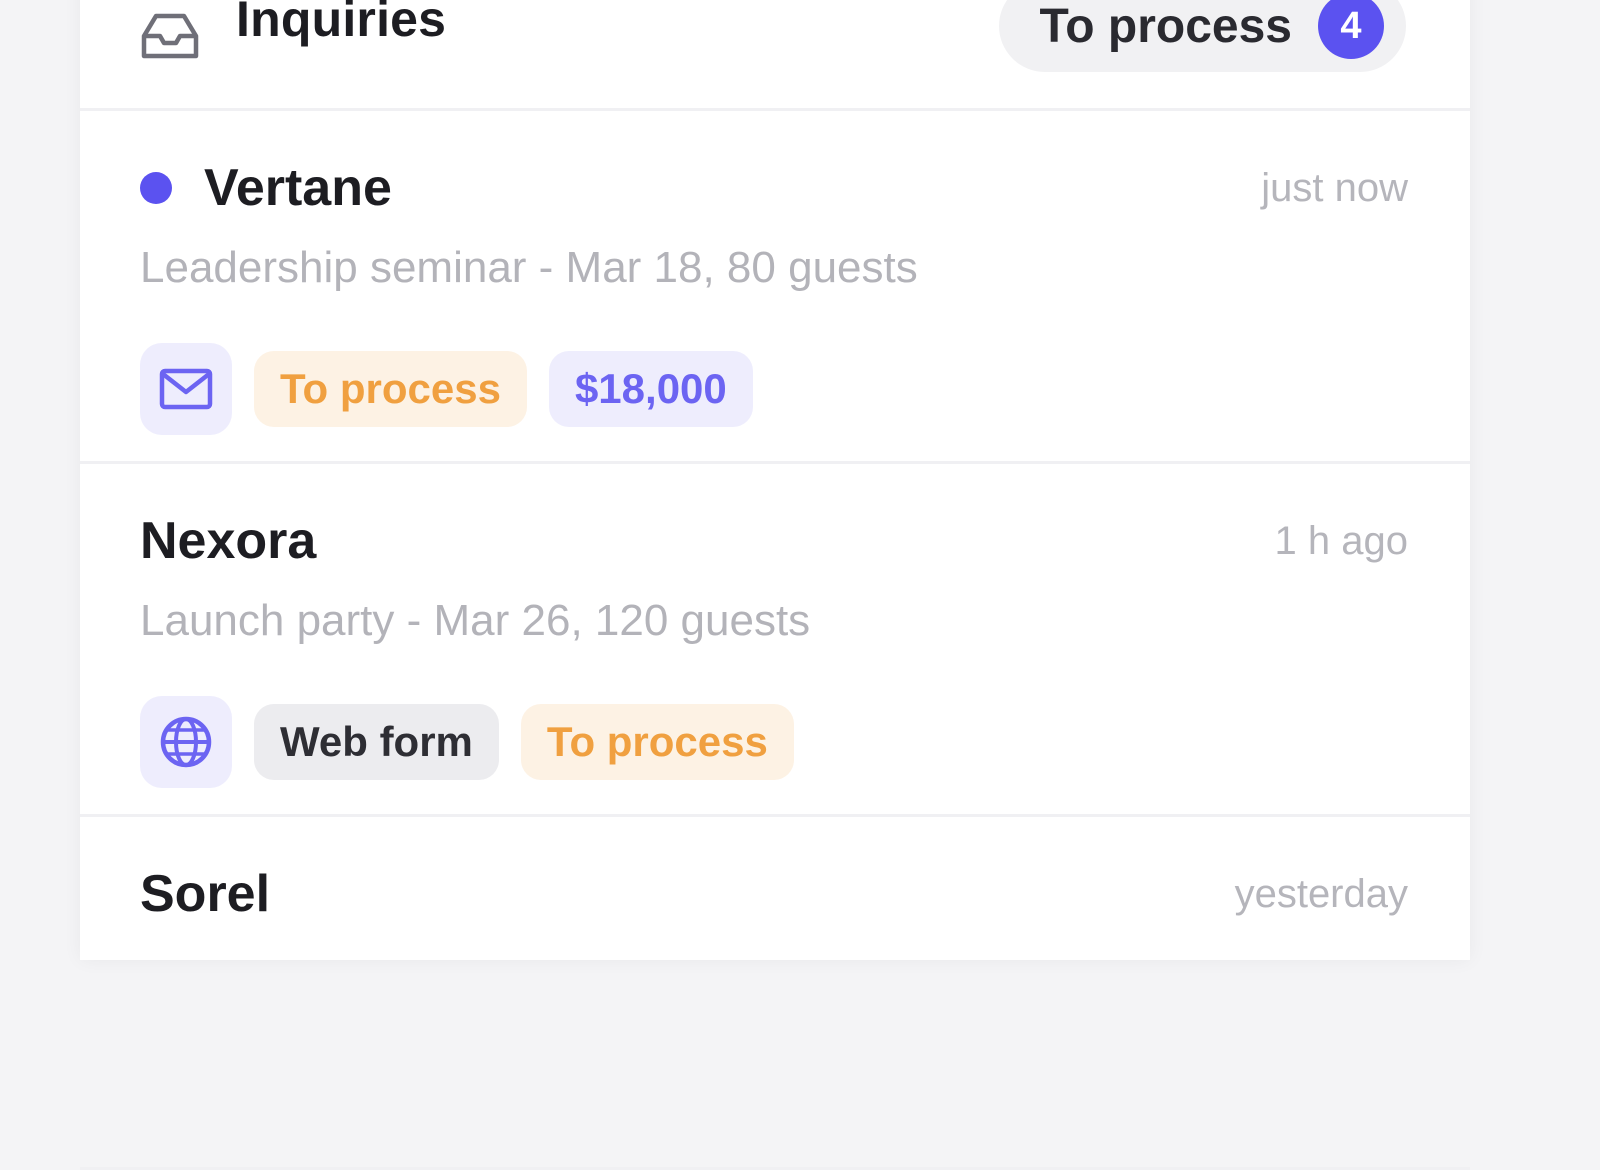 Image resolution: width=1600 pixels, height=1170 pixels. I want to click on inquiry-time: yesterday, so click(1321, 893).